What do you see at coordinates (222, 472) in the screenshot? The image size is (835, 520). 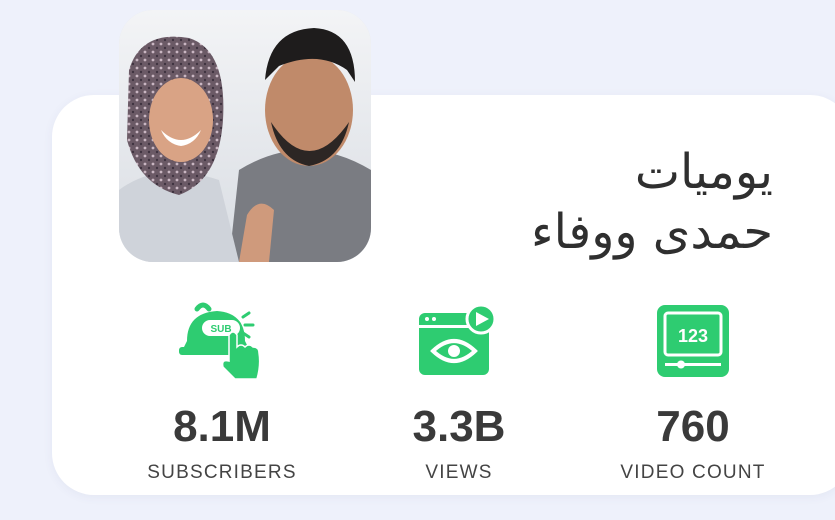 I see `subscribers-label: SUBSCRIBERS` at bounding box center [222, 472].